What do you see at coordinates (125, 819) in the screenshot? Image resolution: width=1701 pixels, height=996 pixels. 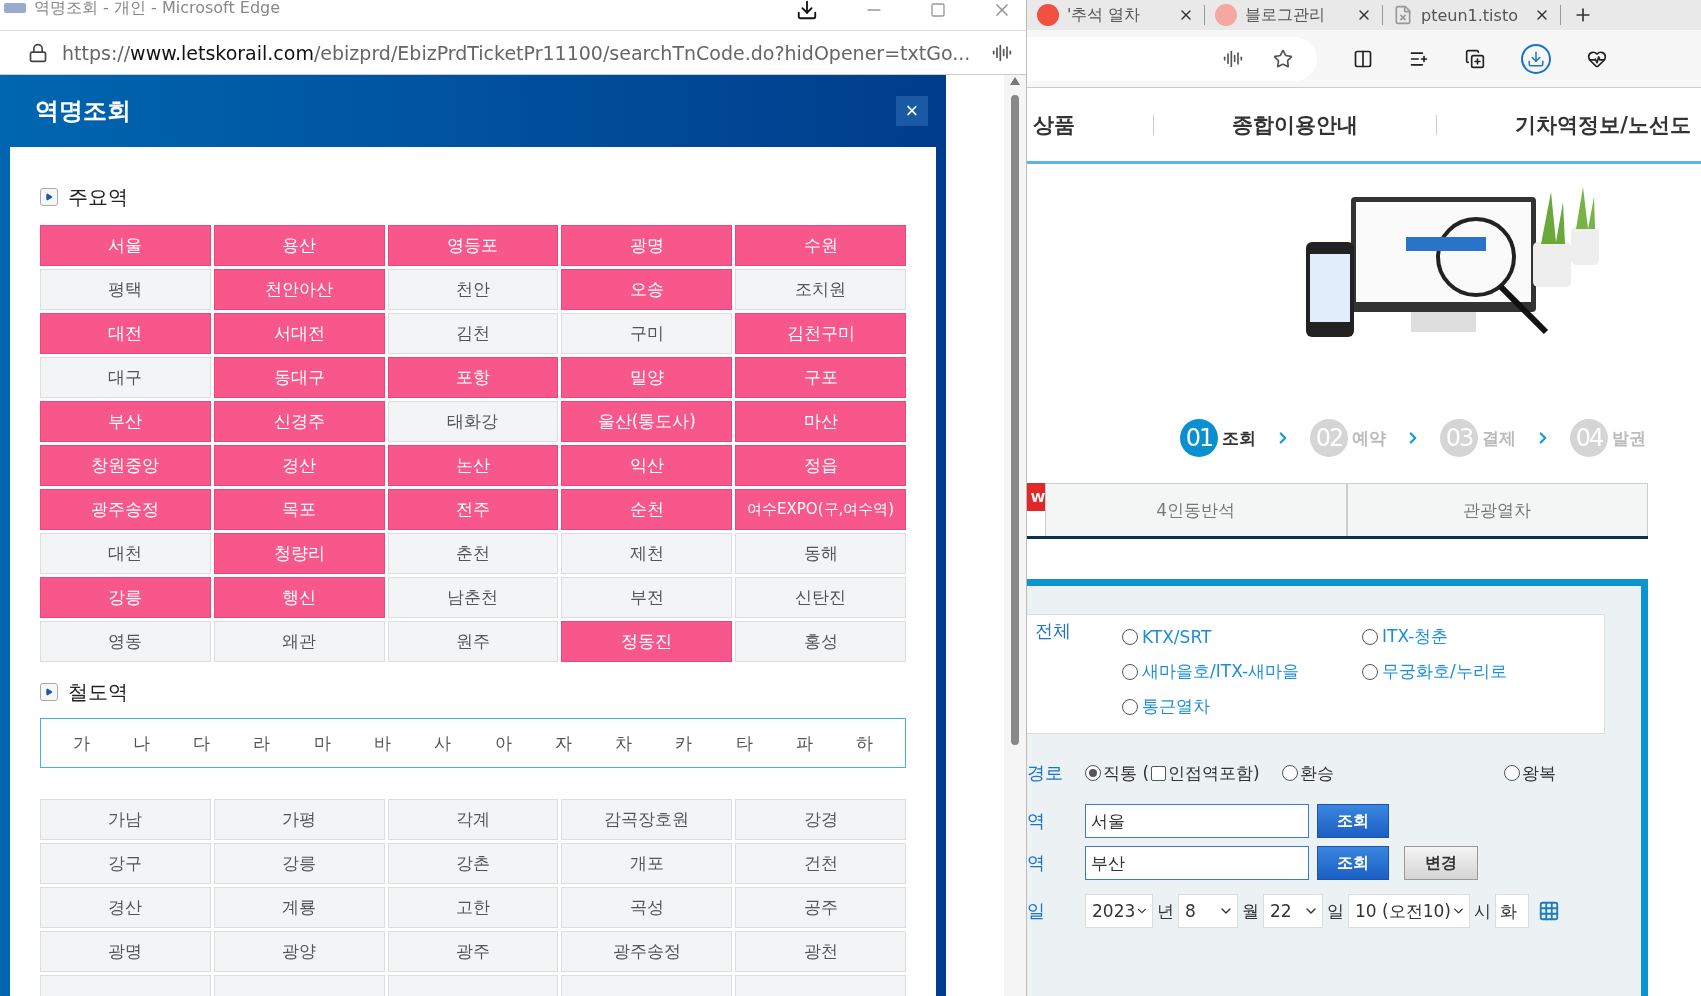 I see `station-button: 가남` at bounding box center [125, 819].